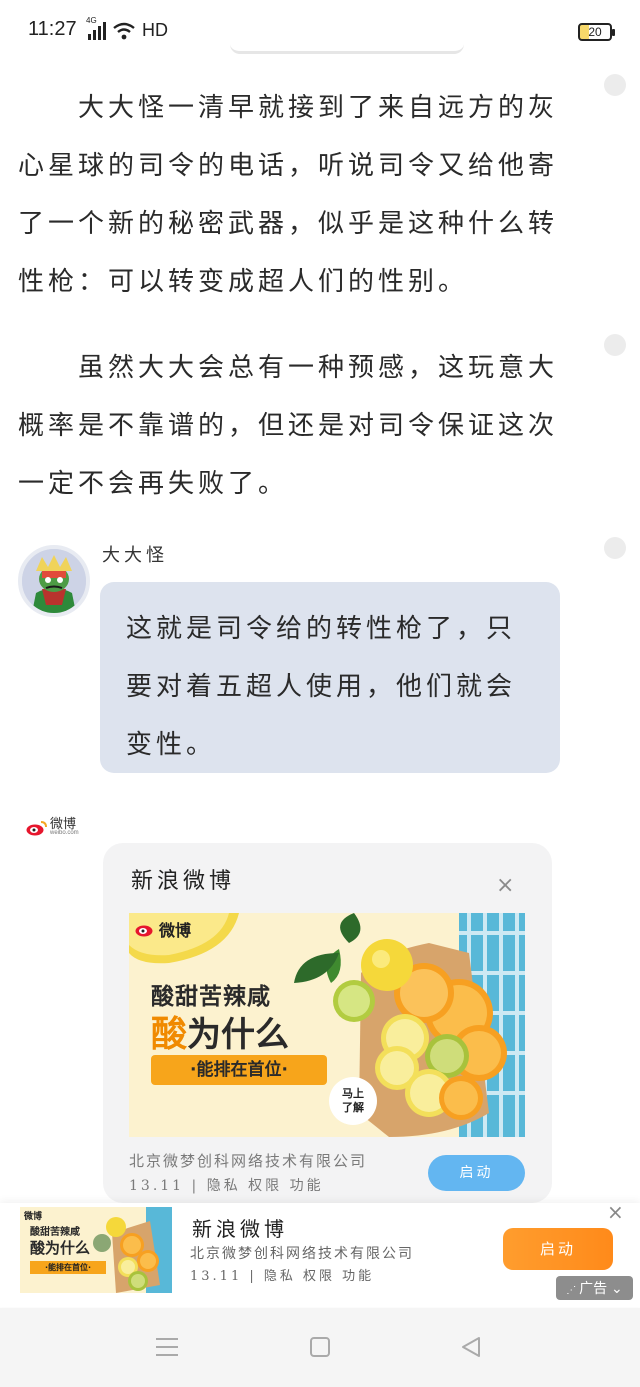 The height and width of the screenshot is (1387, 640). Describe the element at coordinates (594, 1288) in the screenshot. I see `ad-label-badge: ⋰ 广告 ⌄` at that location.